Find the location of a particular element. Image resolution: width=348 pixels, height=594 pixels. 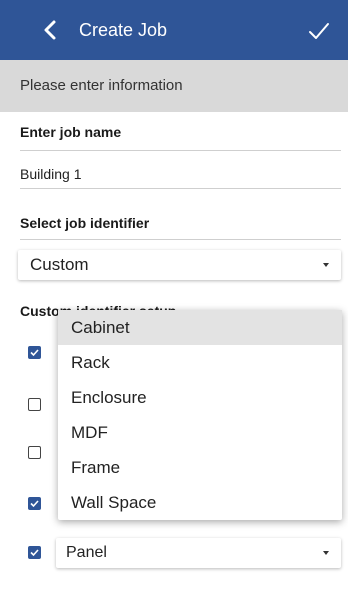

job-identifier-select: Custom is located at coordinates (179, 265).